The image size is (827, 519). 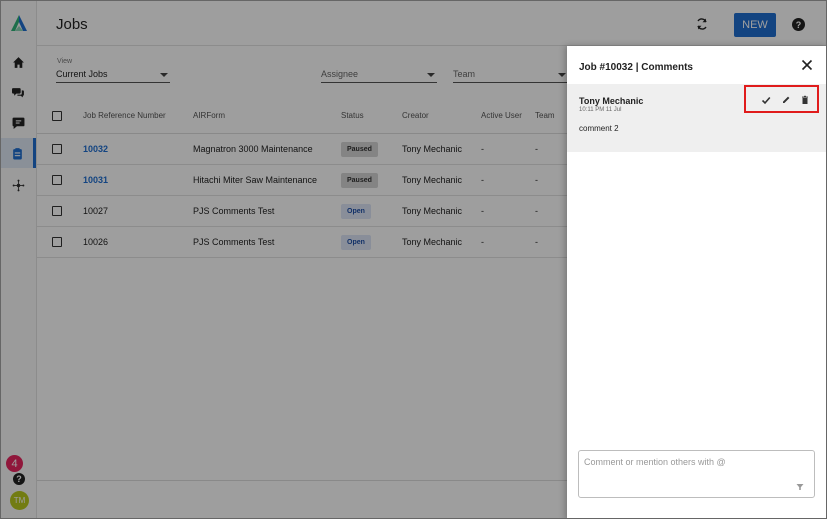 What do you see at coordinates (611, 101) in the screenshot?
I see `comment-author: Tony Mechanic` at bounding box center [611, 101].